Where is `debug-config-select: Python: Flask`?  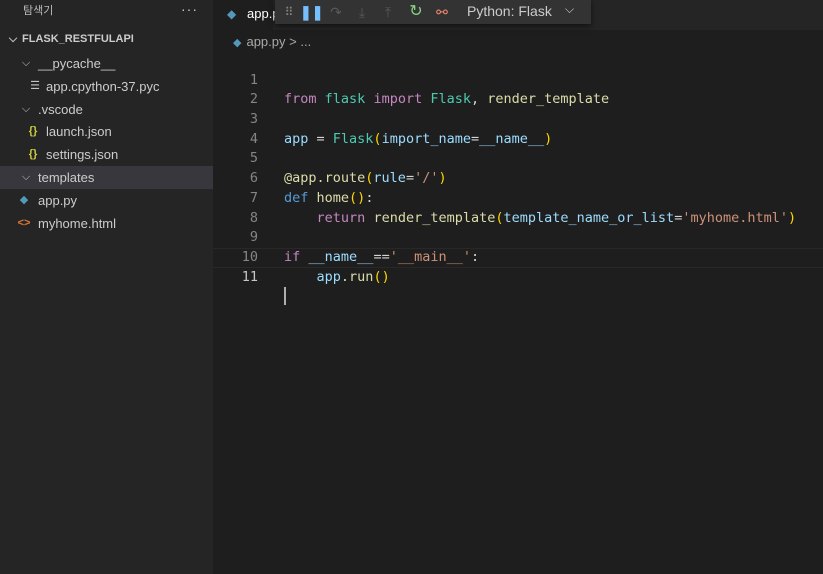
debug-config-select: Python: Flask is located at coordinates (509, 11).